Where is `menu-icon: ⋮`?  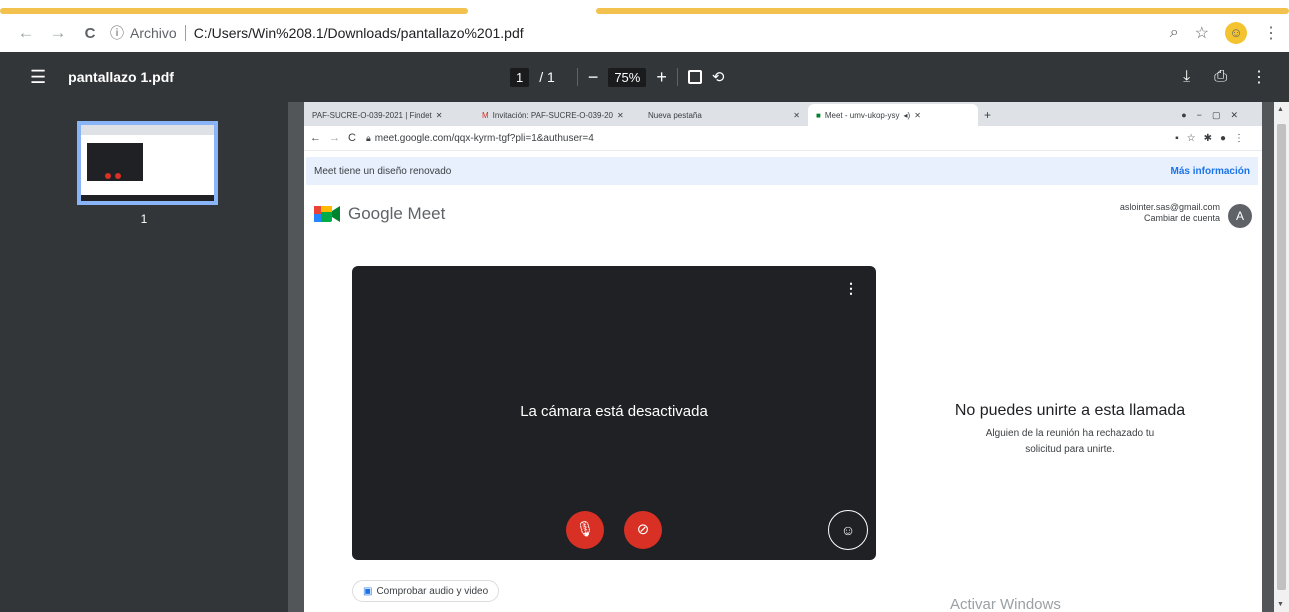
menu-icon: ⋮ is located at coordinates (1271, 33).